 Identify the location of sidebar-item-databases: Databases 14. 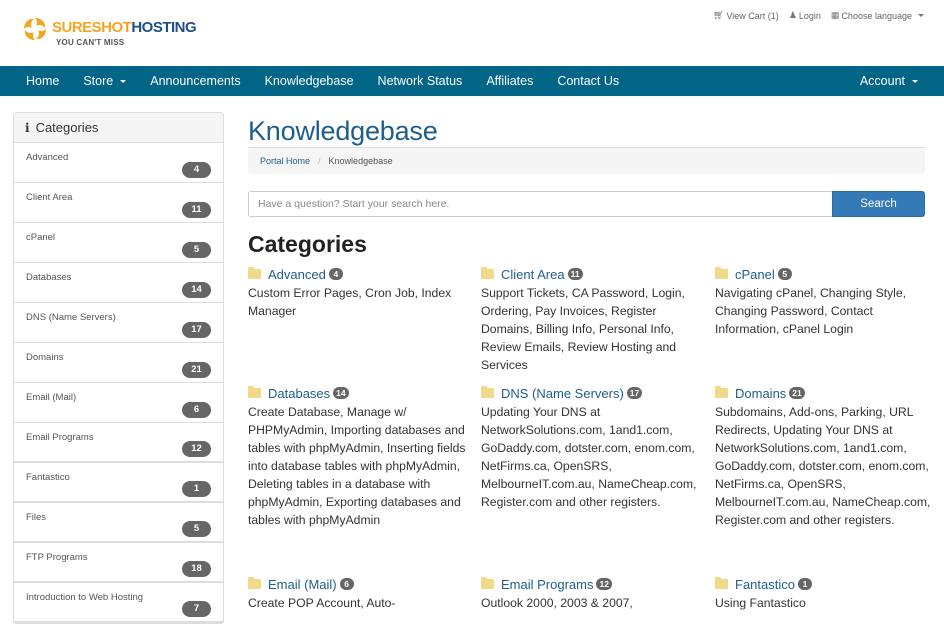
(118, 283).